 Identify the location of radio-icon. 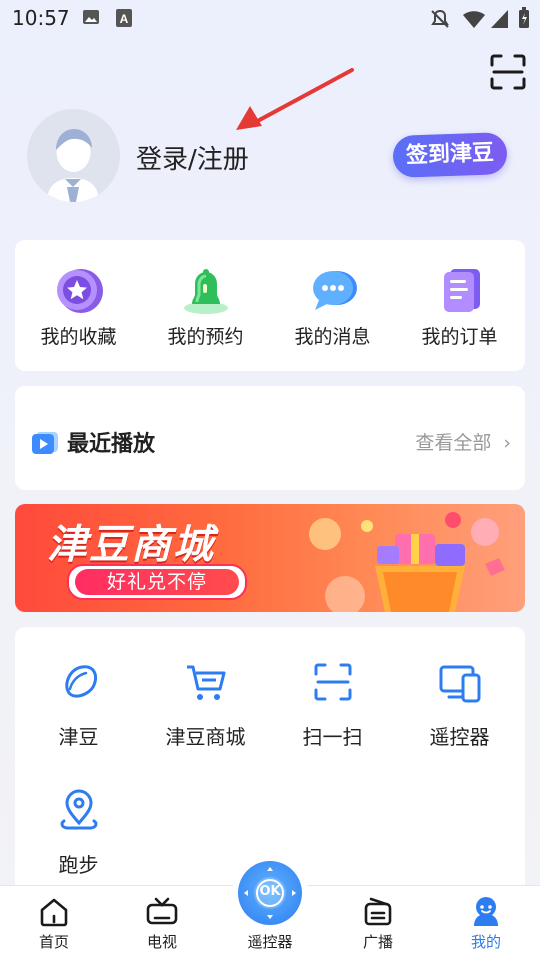
(378, 911).